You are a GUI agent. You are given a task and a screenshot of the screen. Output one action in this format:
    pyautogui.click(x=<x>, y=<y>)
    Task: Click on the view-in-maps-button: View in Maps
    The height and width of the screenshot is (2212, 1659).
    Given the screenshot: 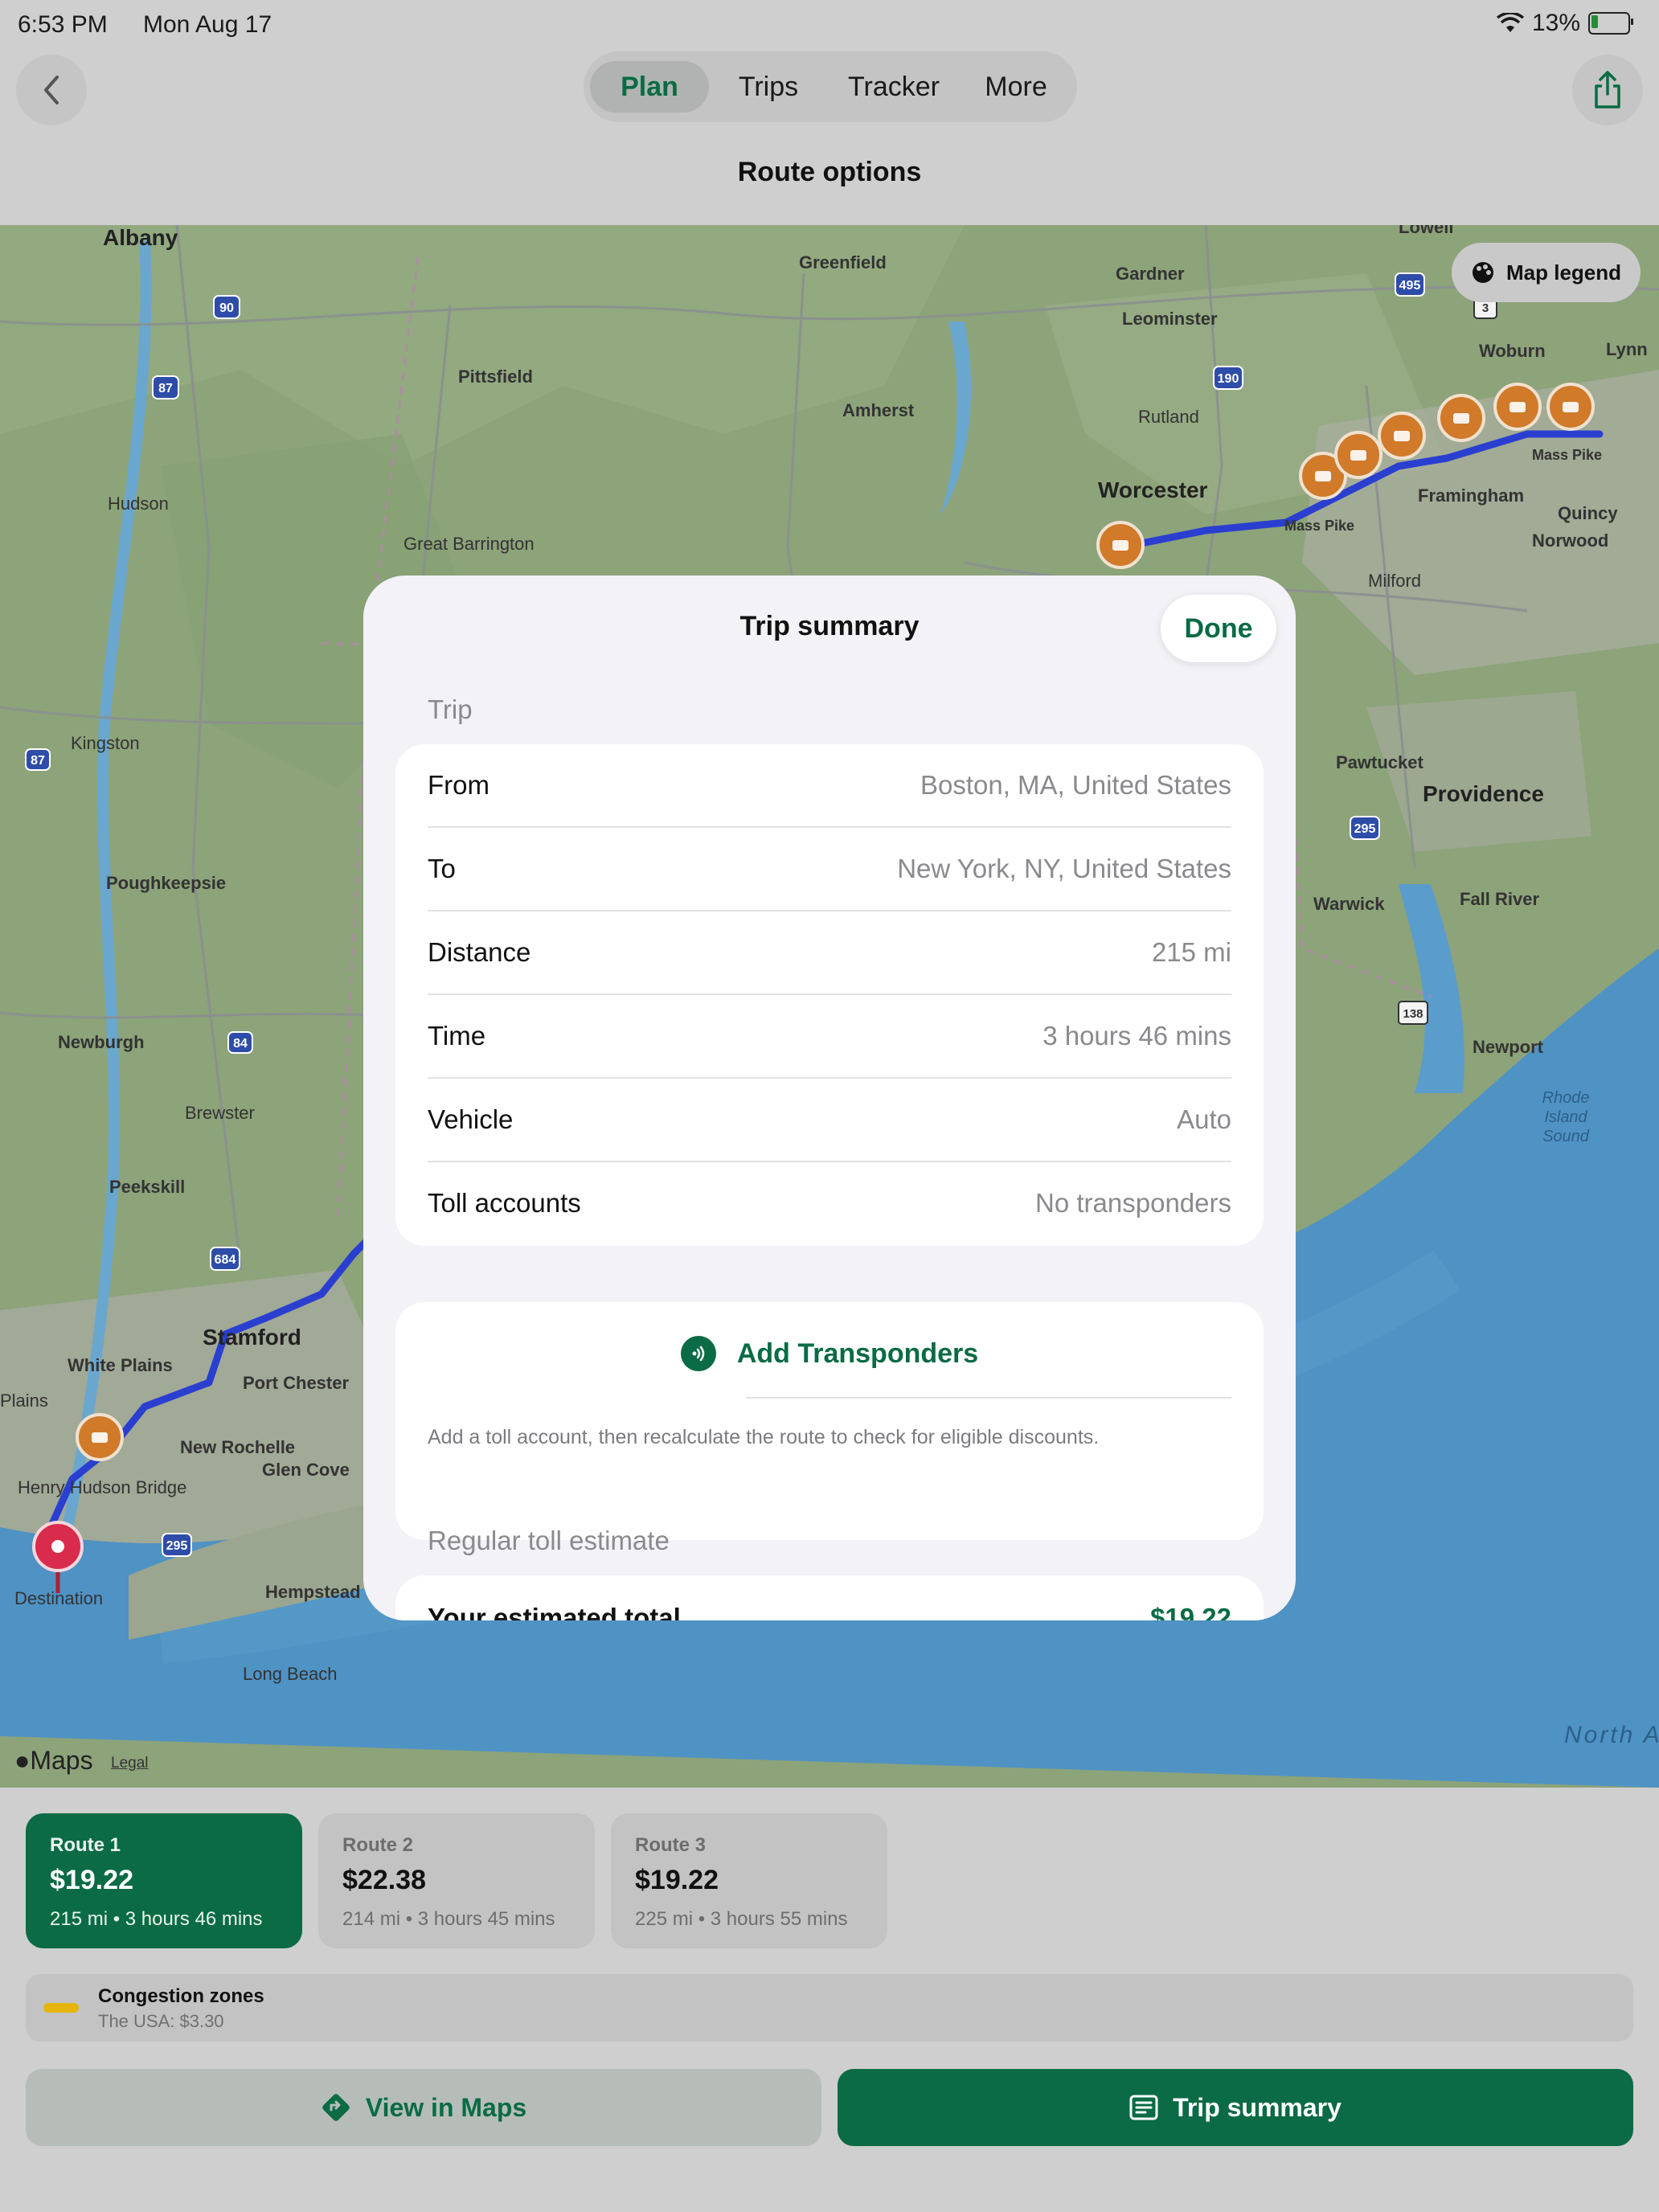 What is the action you would take?
    pyautogui.click(x=423, y=2107)
    